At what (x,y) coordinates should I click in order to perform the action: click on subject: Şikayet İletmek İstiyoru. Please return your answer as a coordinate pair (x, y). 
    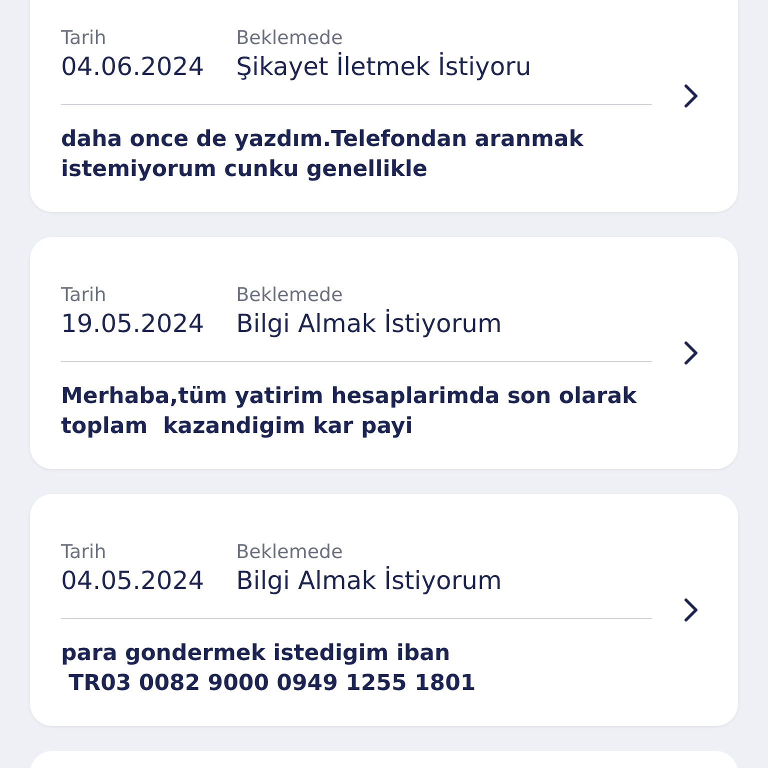
    Looking at the image, I should click on (384, 67).